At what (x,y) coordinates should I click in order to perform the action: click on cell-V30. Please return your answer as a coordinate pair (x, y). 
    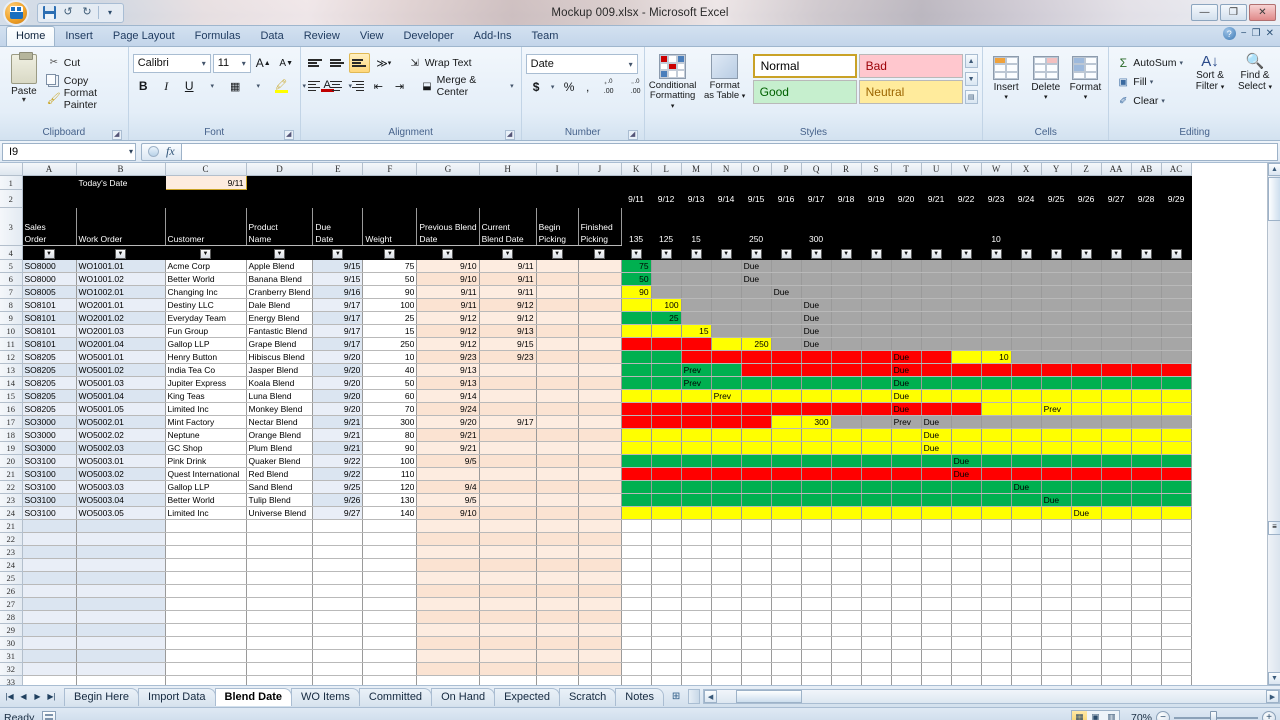
    Looking at the image, I should click on (966, 643).